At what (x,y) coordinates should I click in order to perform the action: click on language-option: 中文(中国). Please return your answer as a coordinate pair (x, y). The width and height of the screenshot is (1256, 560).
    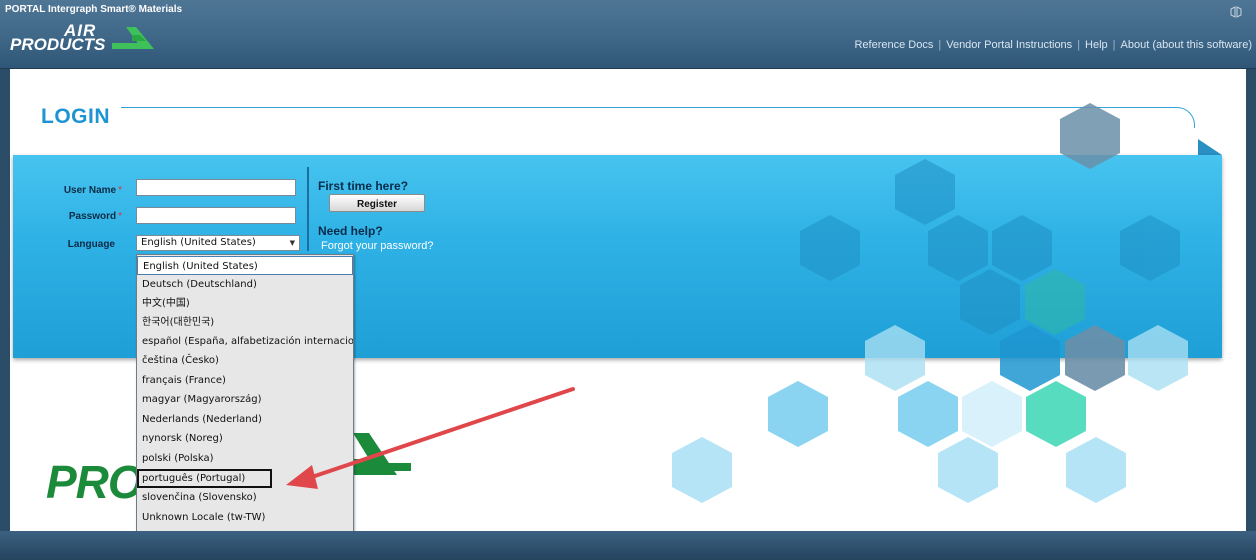
    Looking at the image, I should click on (245, 303).